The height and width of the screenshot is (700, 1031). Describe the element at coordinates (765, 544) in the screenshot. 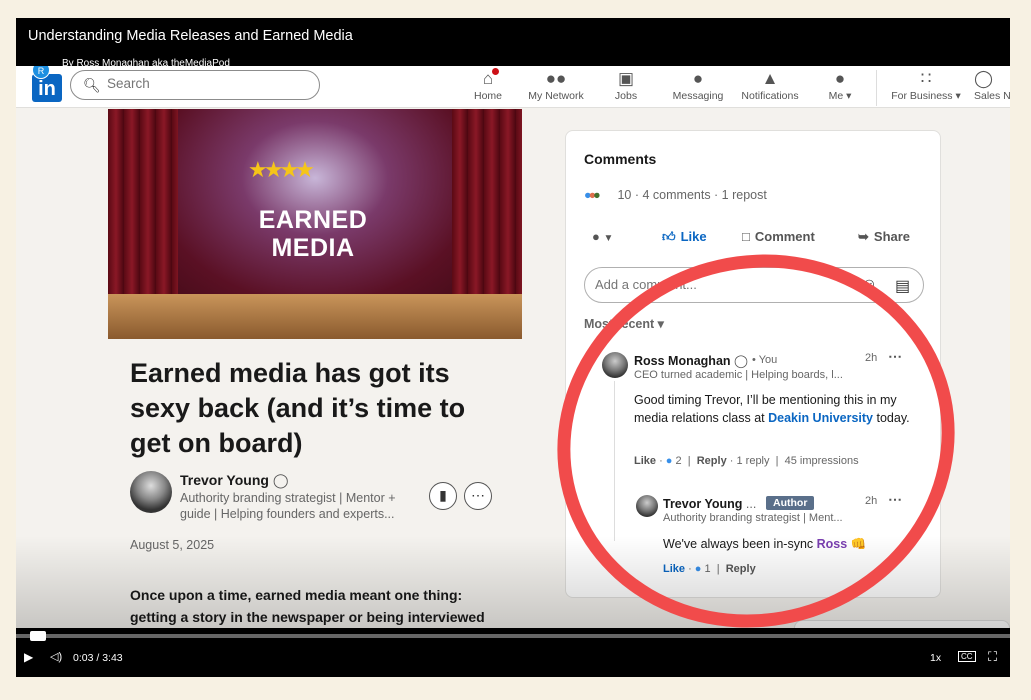

I see `reply-body: We've always been in-sync Ross 👊` at that location.